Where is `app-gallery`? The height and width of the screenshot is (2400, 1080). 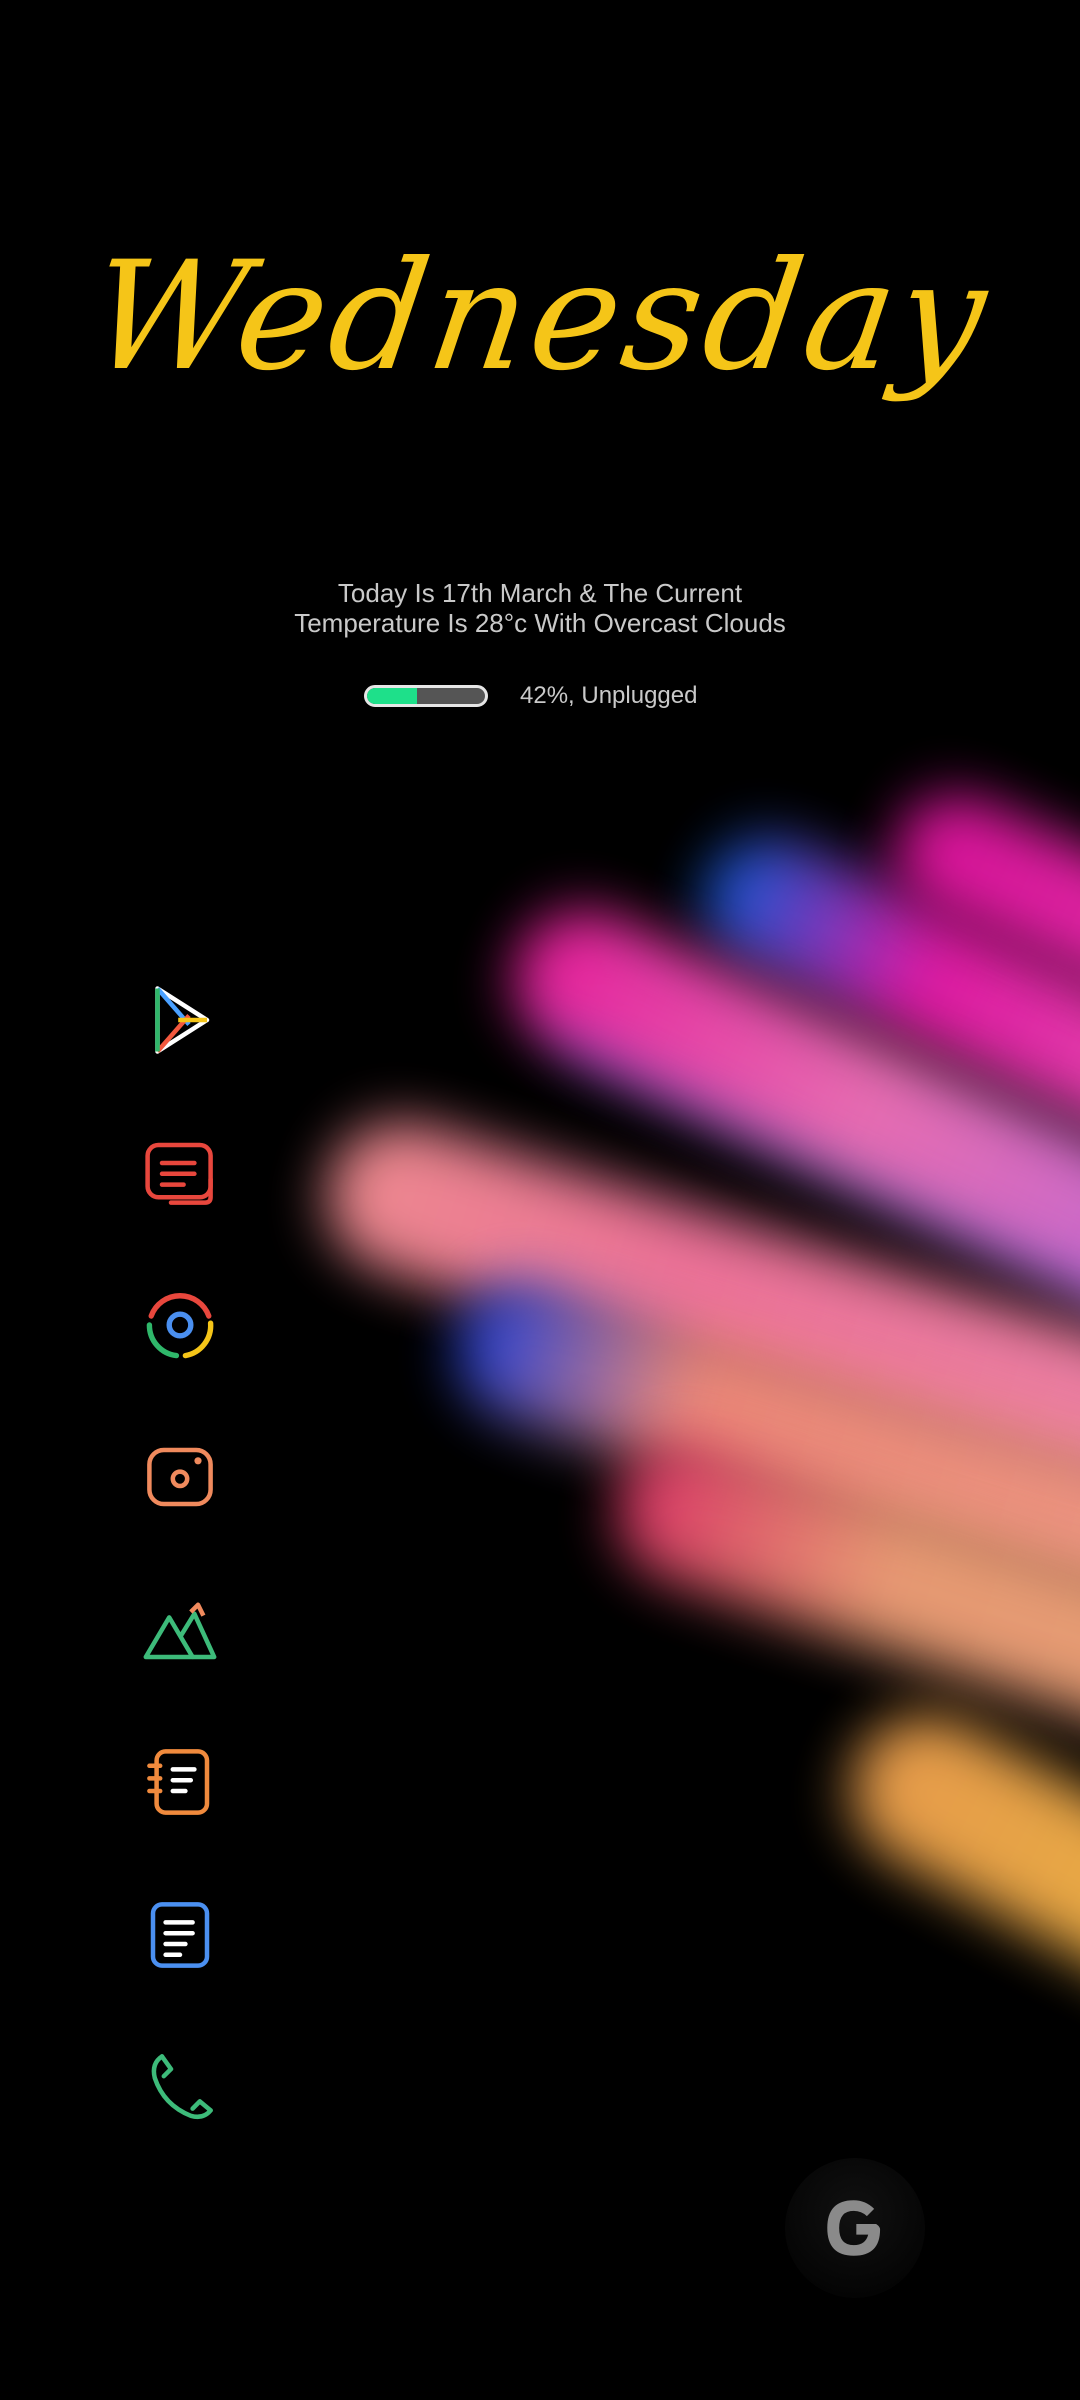 app-gallery is located at coordinates (180, 1630).